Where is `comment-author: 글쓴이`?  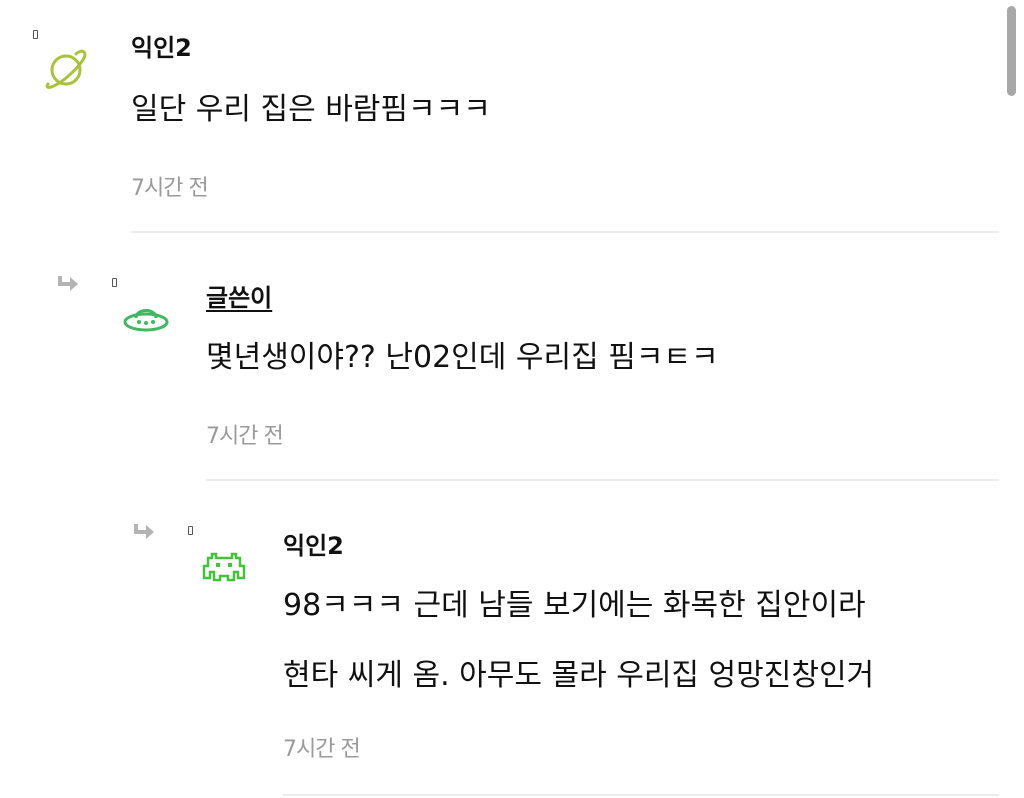 comment-author: 글쓴이 is located at coordinates (239, 295).